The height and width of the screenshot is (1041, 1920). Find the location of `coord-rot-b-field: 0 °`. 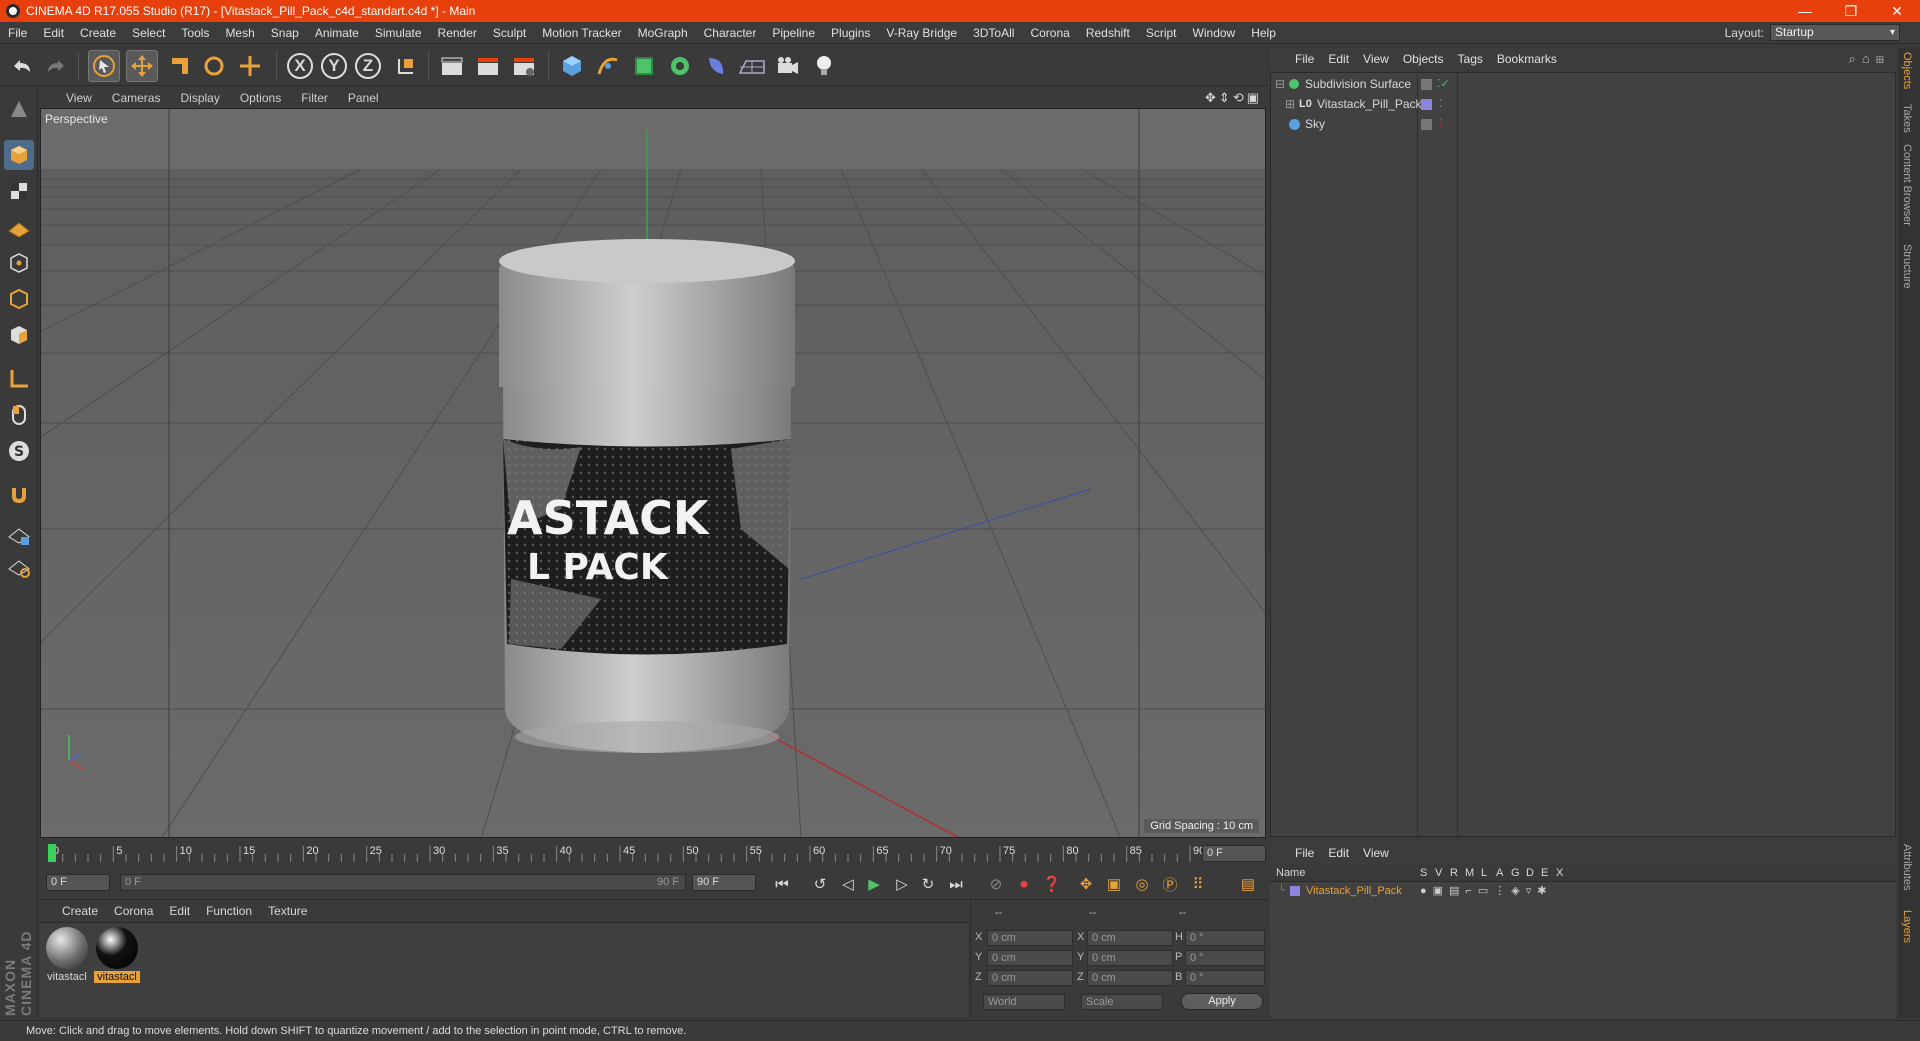

coord-rot-b-field: 0 ° is located at coordinates (1225, 978).